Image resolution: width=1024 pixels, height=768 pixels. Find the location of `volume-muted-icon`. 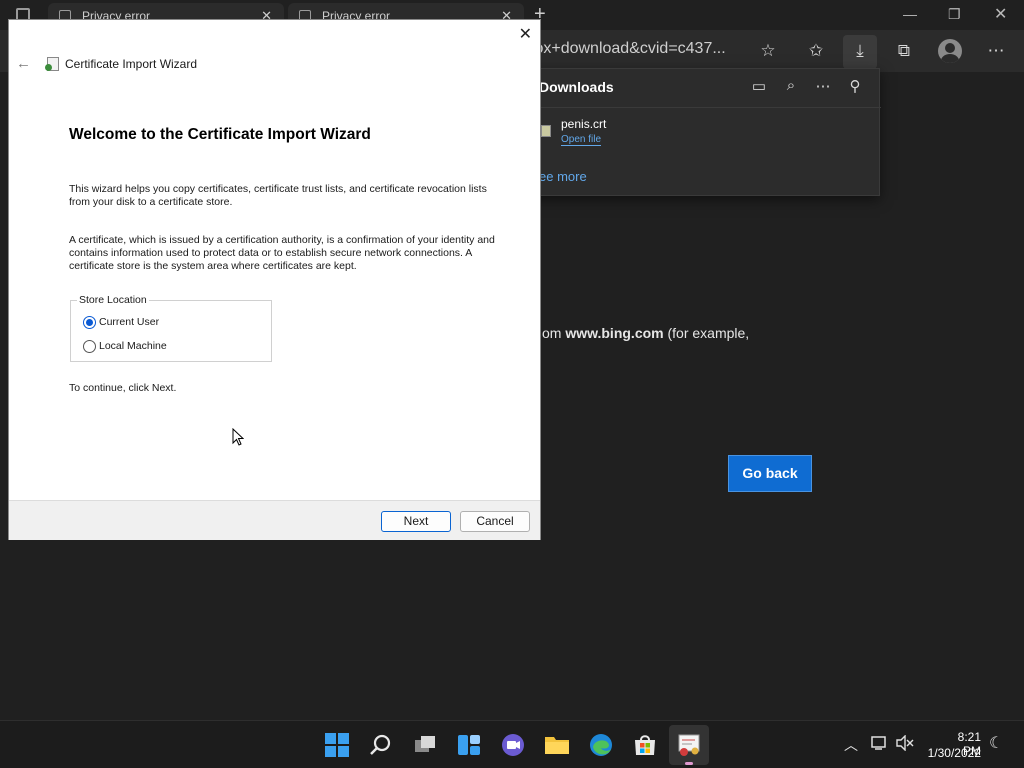

volume-muted-icon is located at coordinates (905, 743).